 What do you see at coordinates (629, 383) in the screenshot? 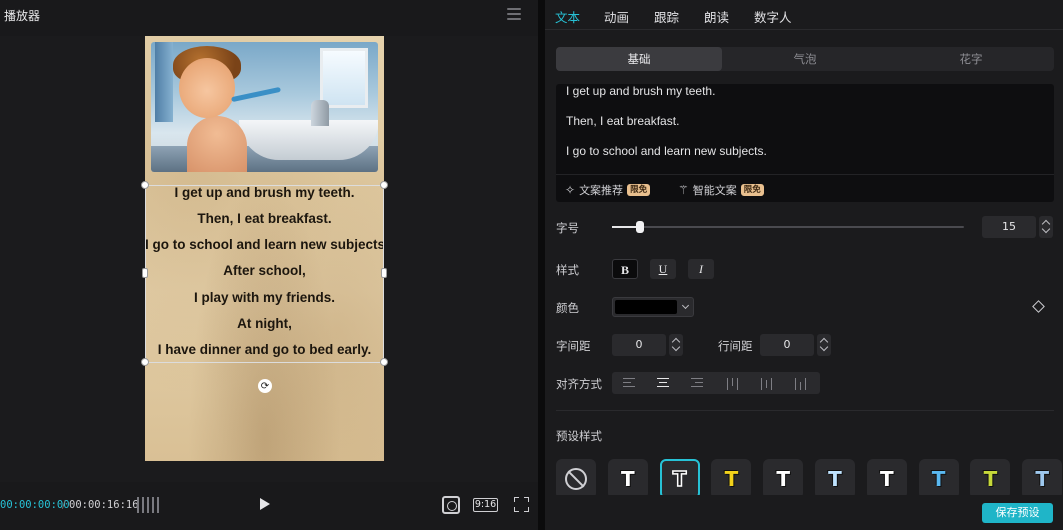
I see `align-left-button` at bounding box center [629, 383].